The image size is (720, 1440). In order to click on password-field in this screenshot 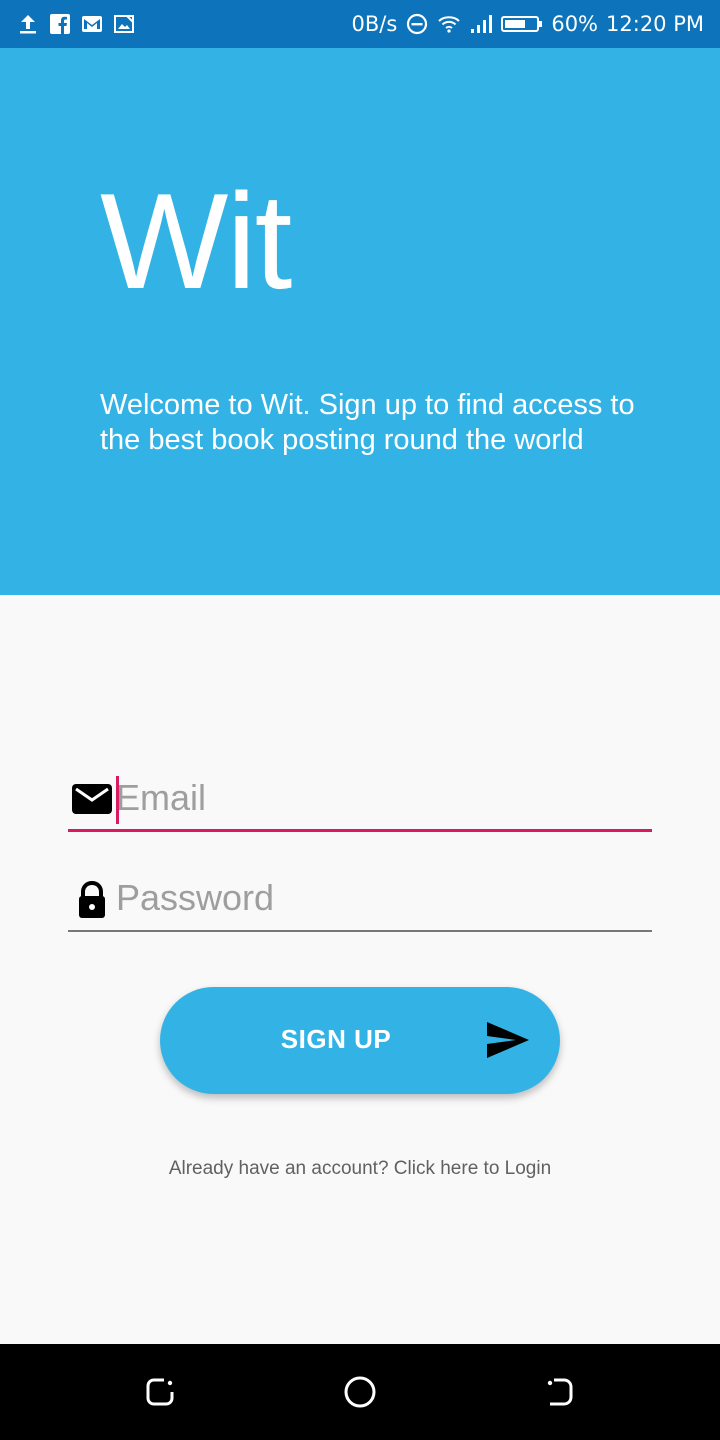, I will do `click(360, 901)`.